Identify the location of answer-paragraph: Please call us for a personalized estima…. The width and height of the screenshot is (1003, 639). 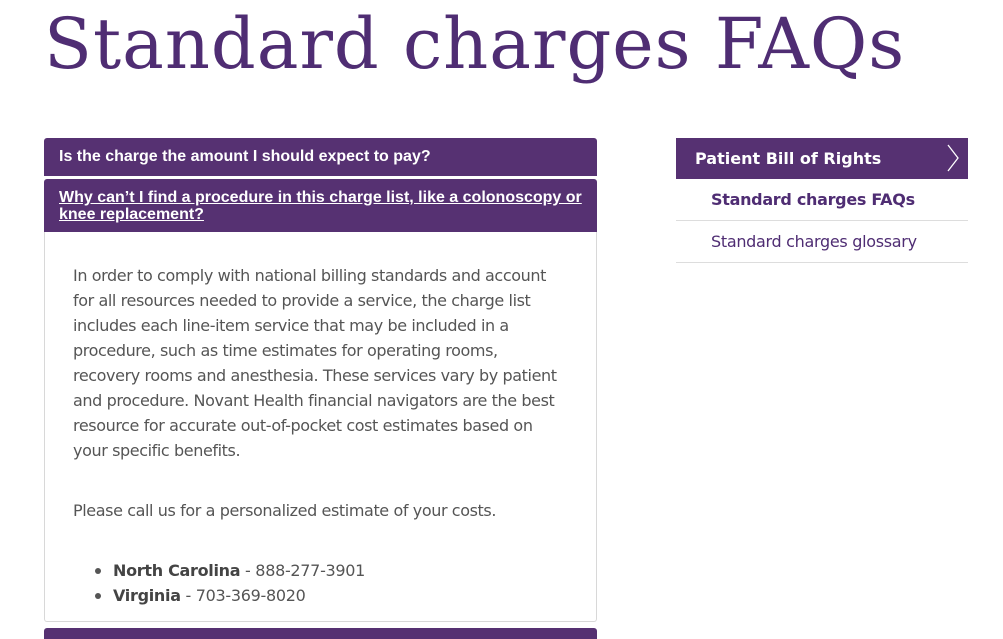
(285, 510).